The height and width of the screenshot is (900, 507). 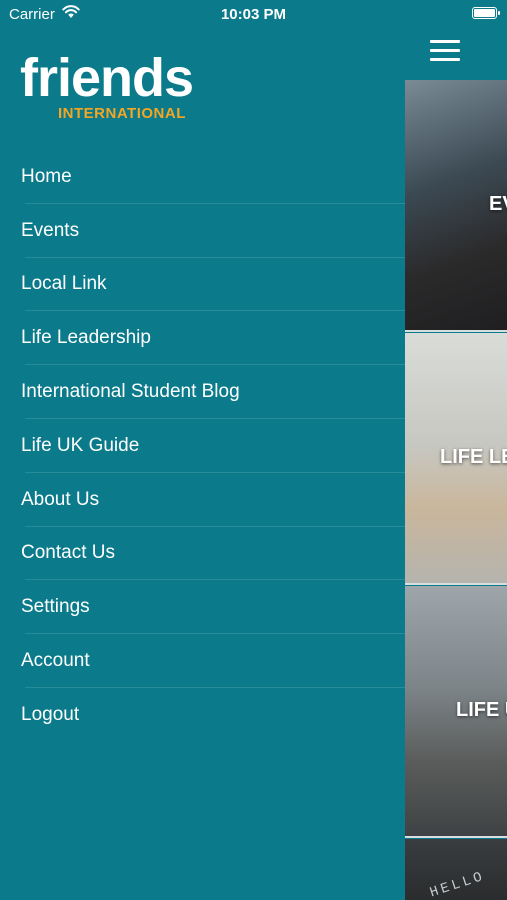 What do you see at coordinates (202, 554) in the screenshot?
I see `menu-item-contact-us: Contact Us` at bounding box center [202, 554].